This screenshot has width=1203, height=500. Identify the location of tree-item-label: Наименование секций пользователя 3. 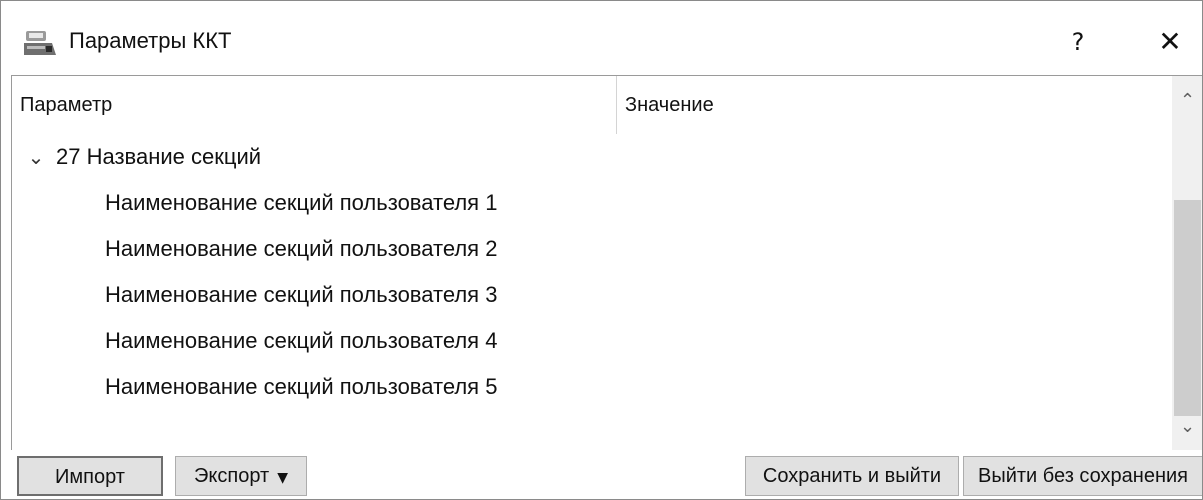
(301, 294).